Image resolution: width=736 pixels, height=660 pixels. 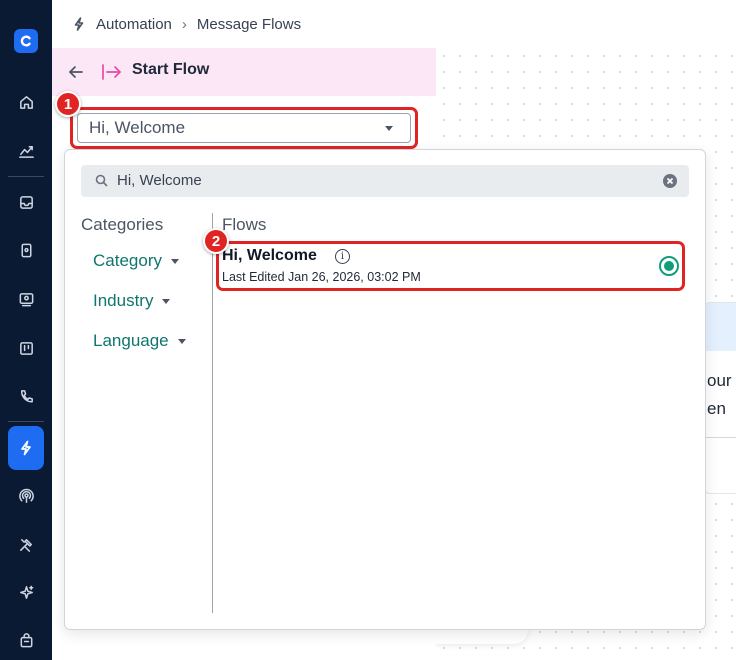 What do you see at coordinates (212, 413) in the screenshot?
I see `column-divider` at bounding box center [212, 413].